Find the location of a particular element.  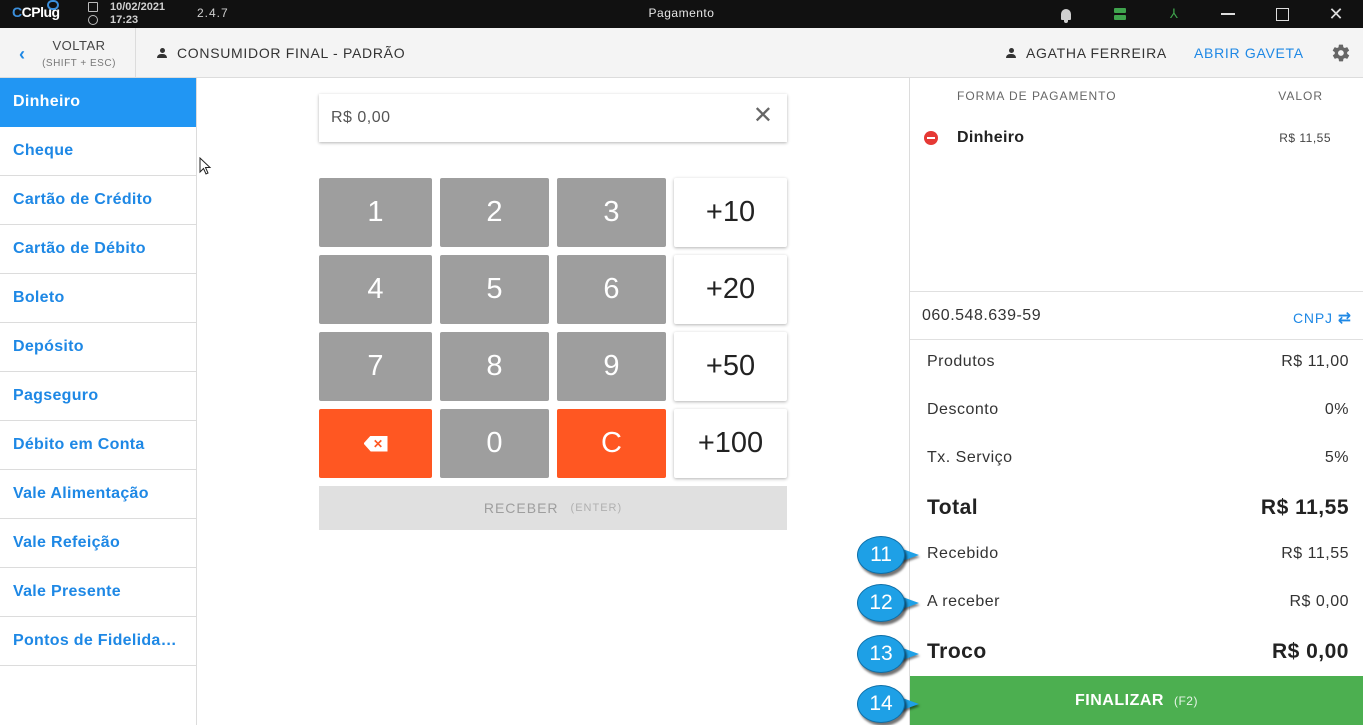

amount-input: R$ 0,00 ✕ is located at coordinates (553, 118).